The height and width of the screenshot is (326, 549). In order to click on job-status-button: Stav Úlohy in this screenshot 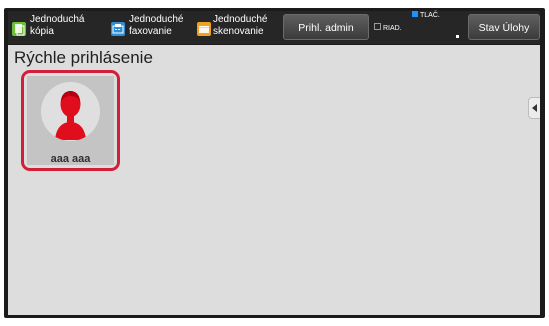, I will do `click(504, 27)`.